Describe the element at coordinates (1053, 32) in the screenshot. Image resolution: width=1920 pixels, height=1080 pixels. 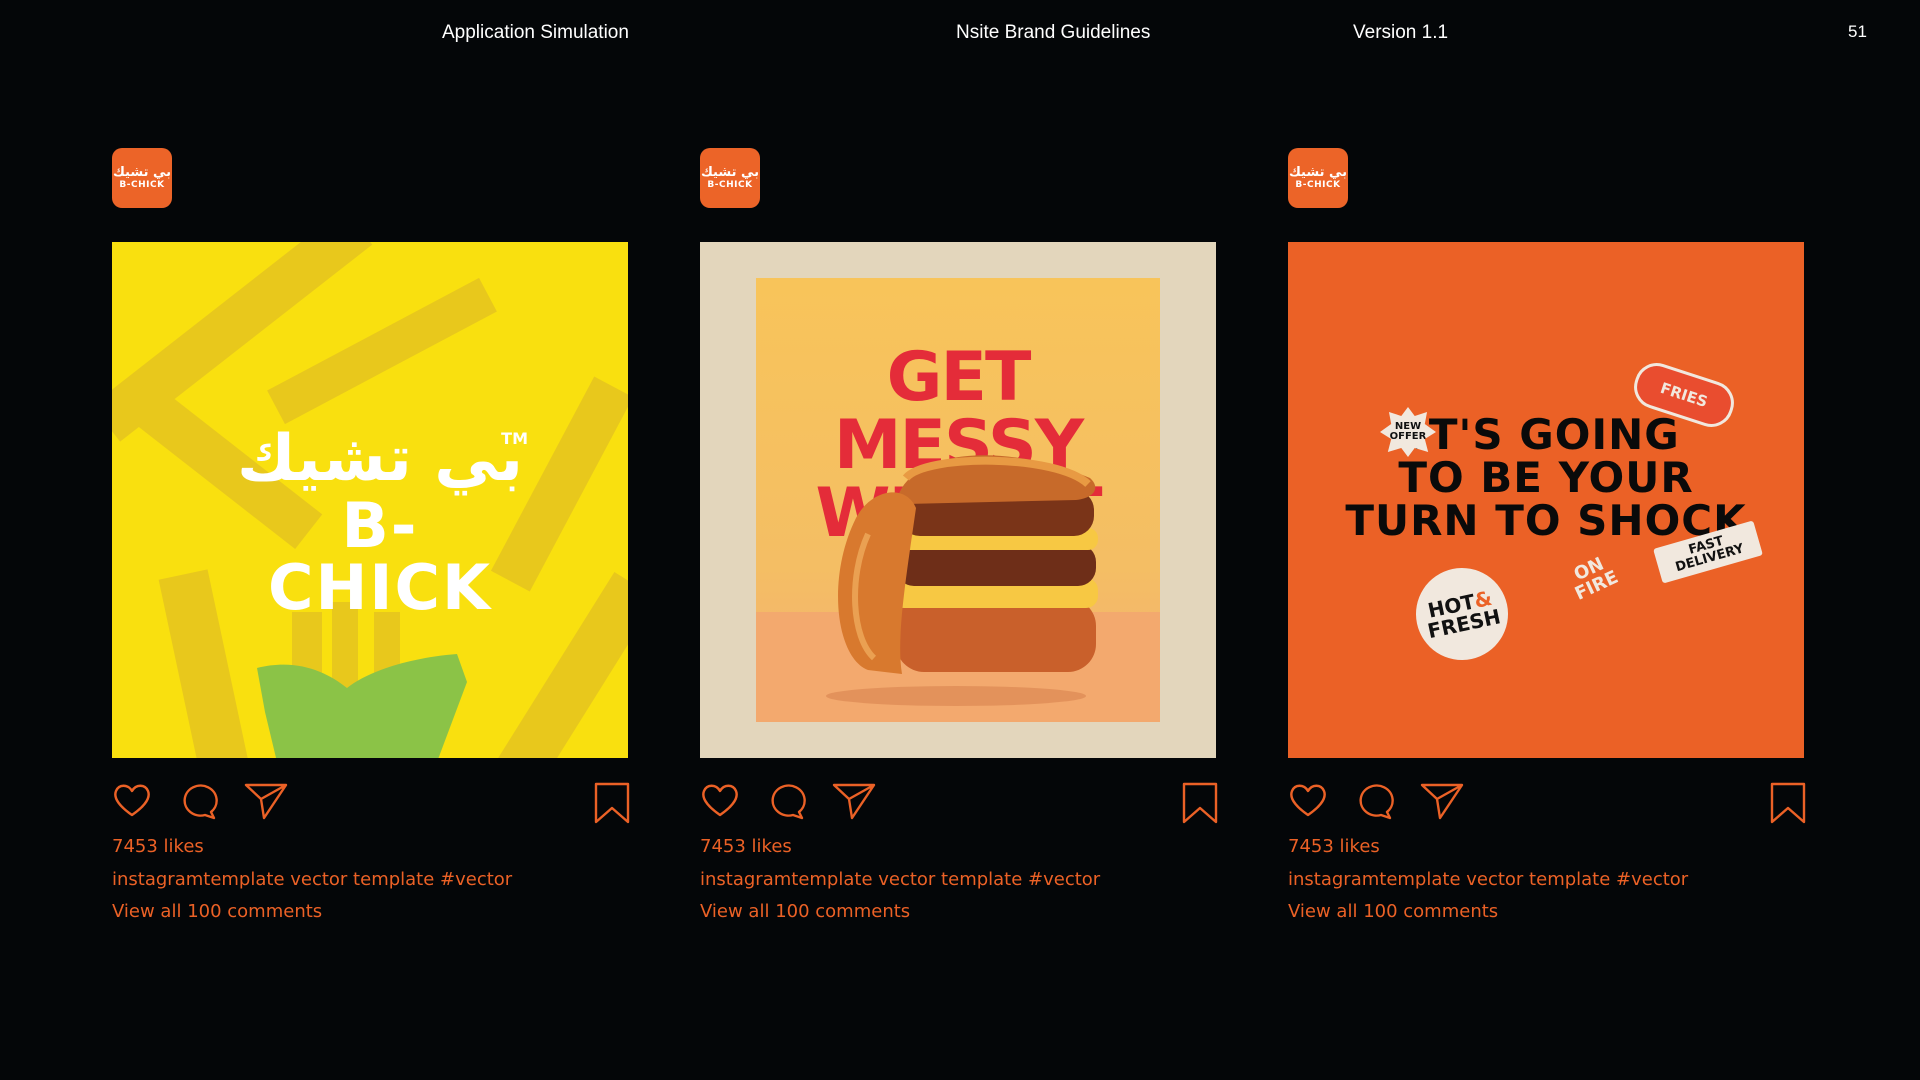
I see `document-title: Nsite Brand Guidelines` at that location.